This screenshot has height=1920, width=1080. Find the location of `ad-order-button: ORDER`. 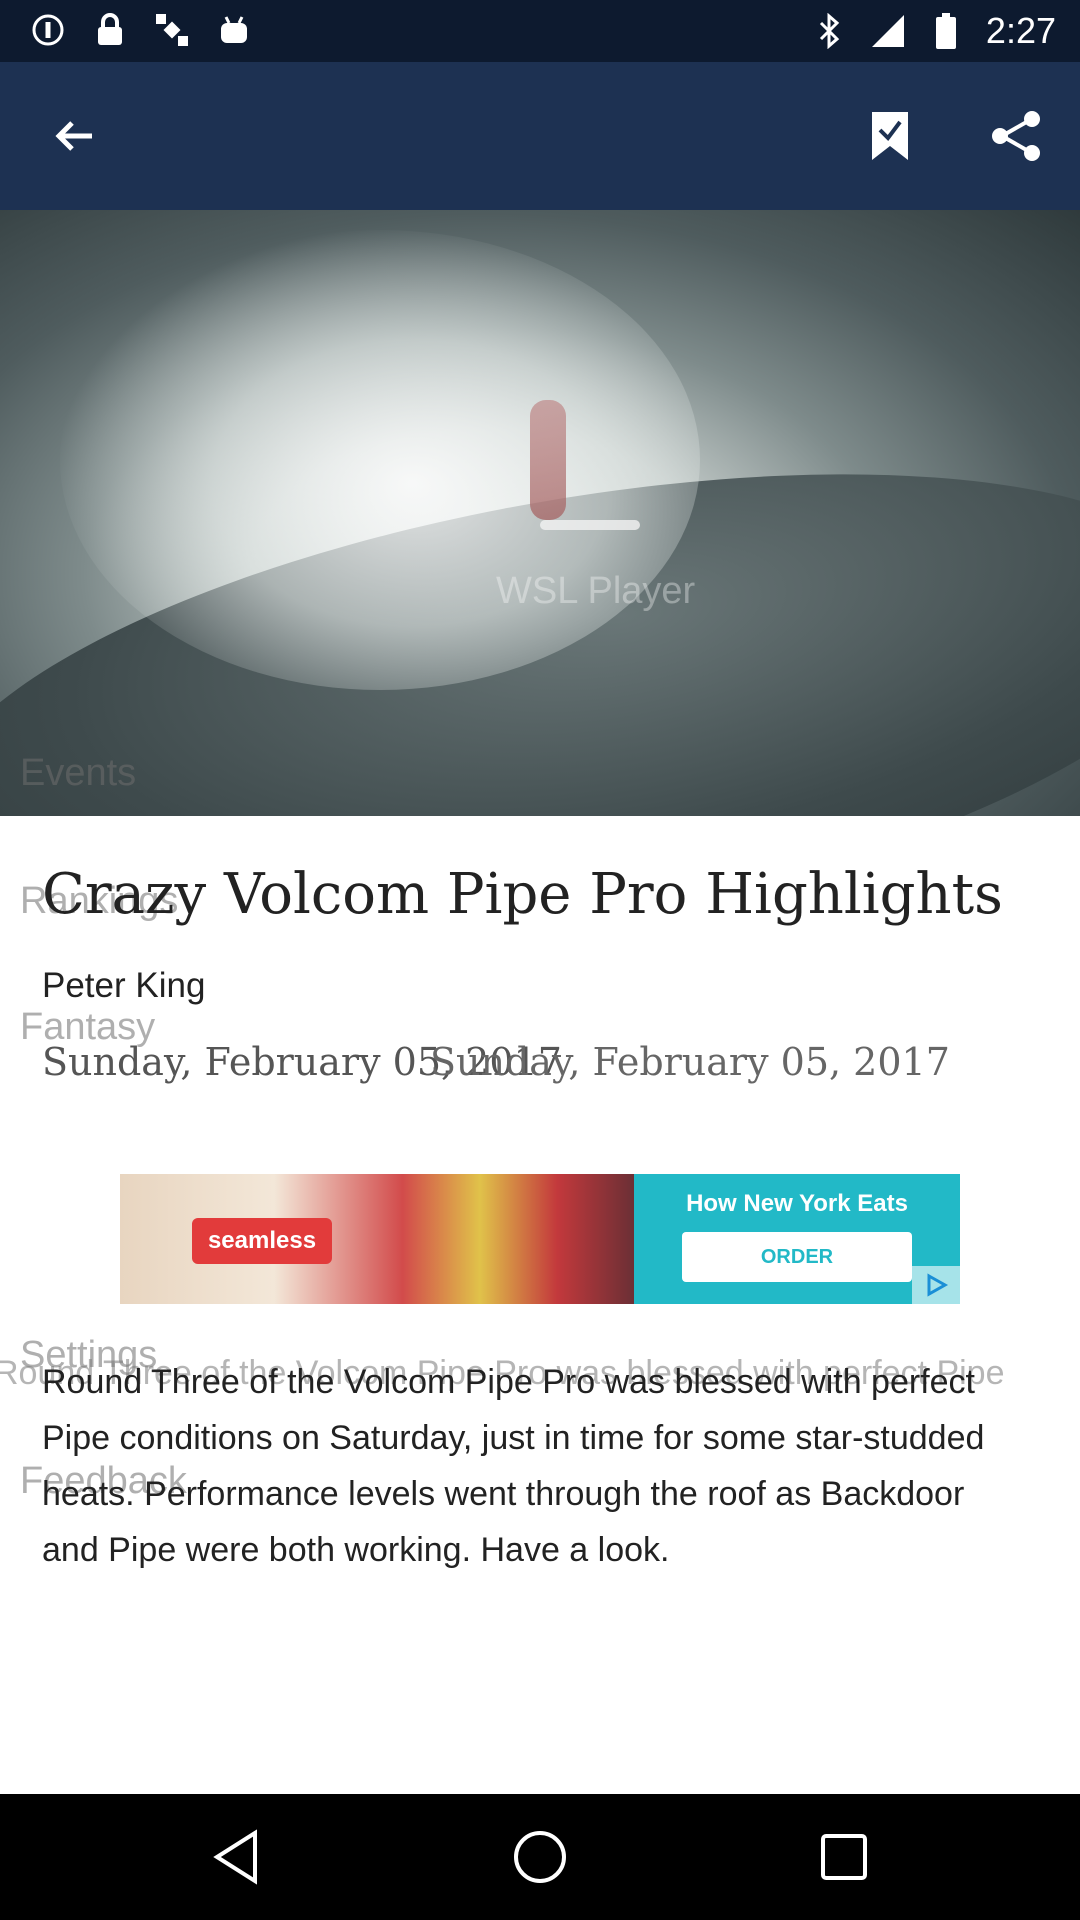

ad-order-button: ORDER is located at coordinates (797, 1257).